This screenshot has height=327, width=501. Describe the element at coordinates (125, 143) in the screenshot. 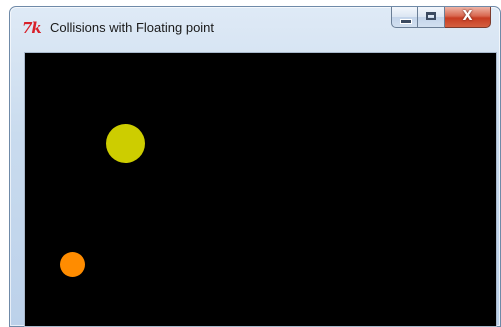

I see `yellow-ball` at that location.